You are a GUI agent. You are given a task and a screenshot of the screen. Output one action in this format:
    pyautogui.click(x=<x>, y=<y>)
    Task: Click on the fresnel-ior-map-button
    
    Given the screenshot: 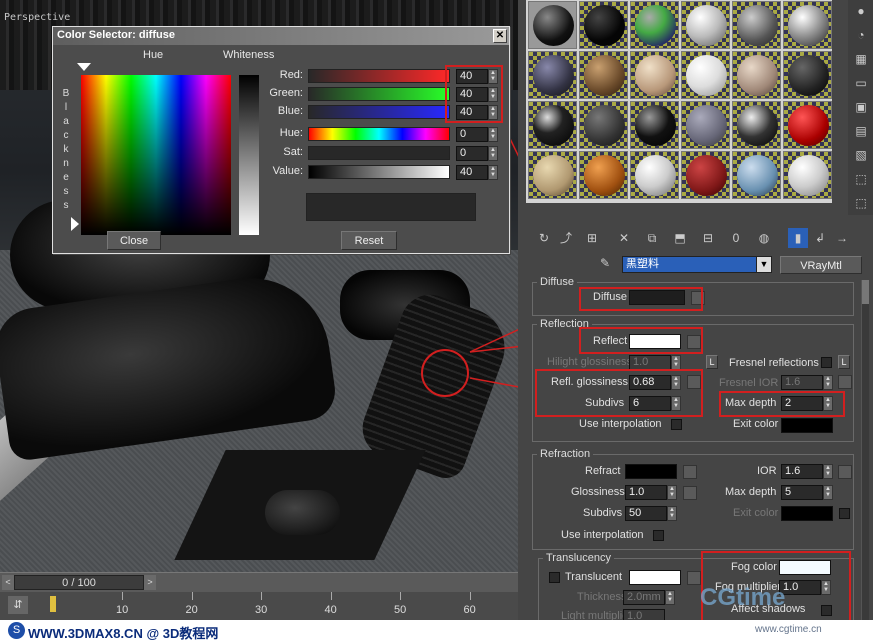 What is the action you would take?
    pyautogui.click(x=845, y=382)
    